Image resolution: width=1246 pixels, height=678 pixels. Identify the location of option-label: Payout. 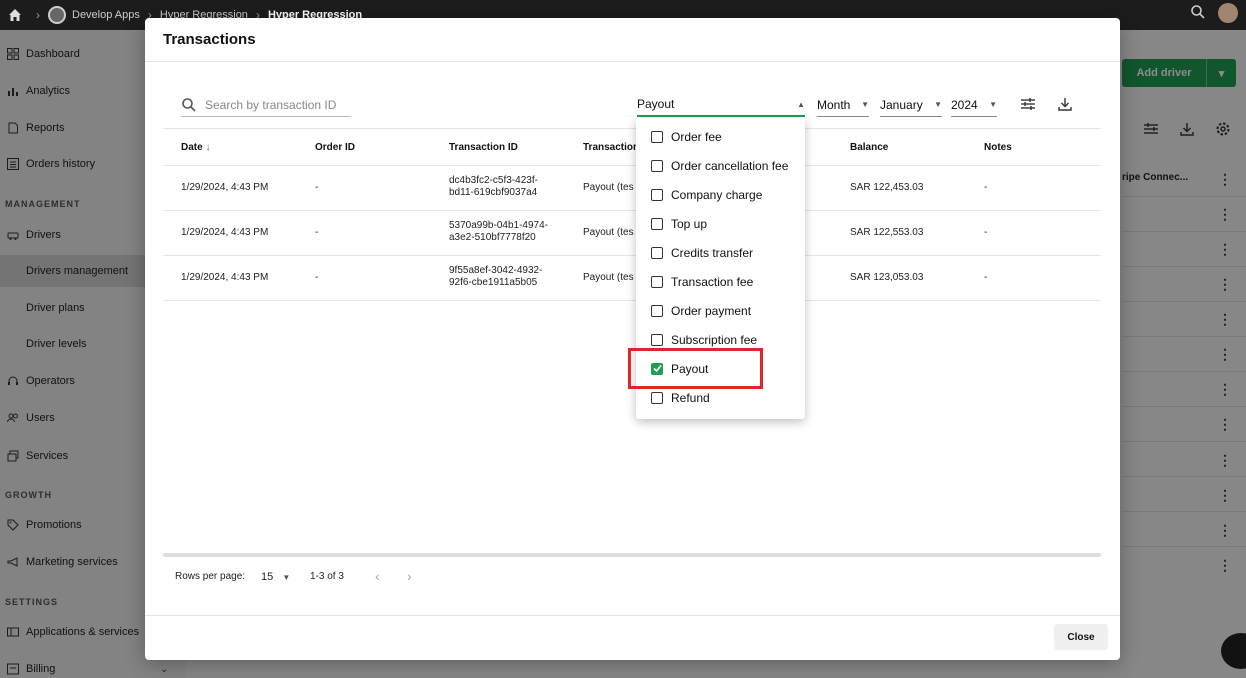
(690, 368).